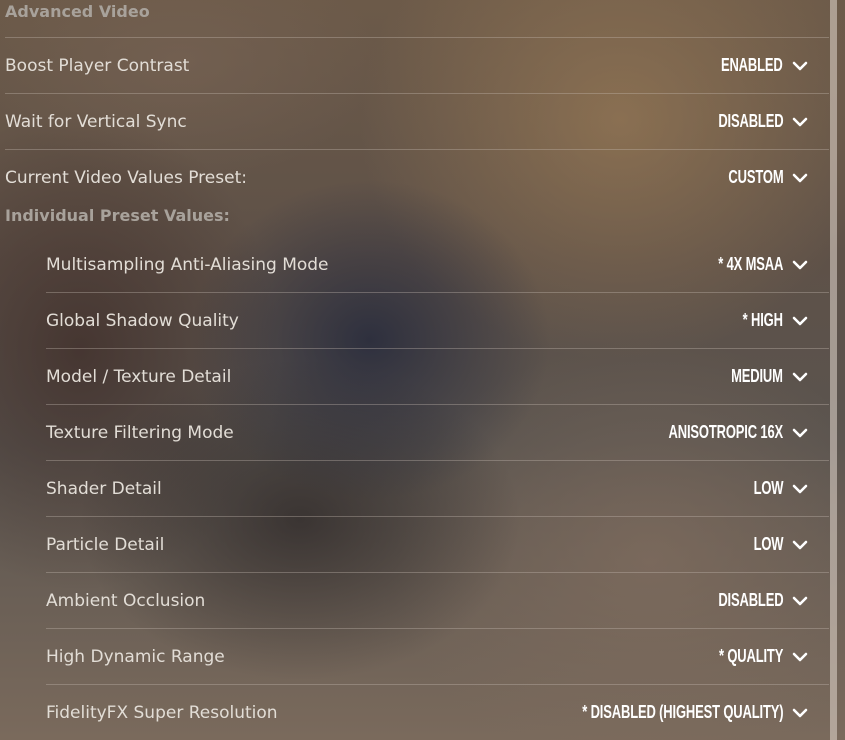 The width and height of the screenshot is (845, 740). I want to click on dropdown-particle-detail: LOW, so click(785, 545).